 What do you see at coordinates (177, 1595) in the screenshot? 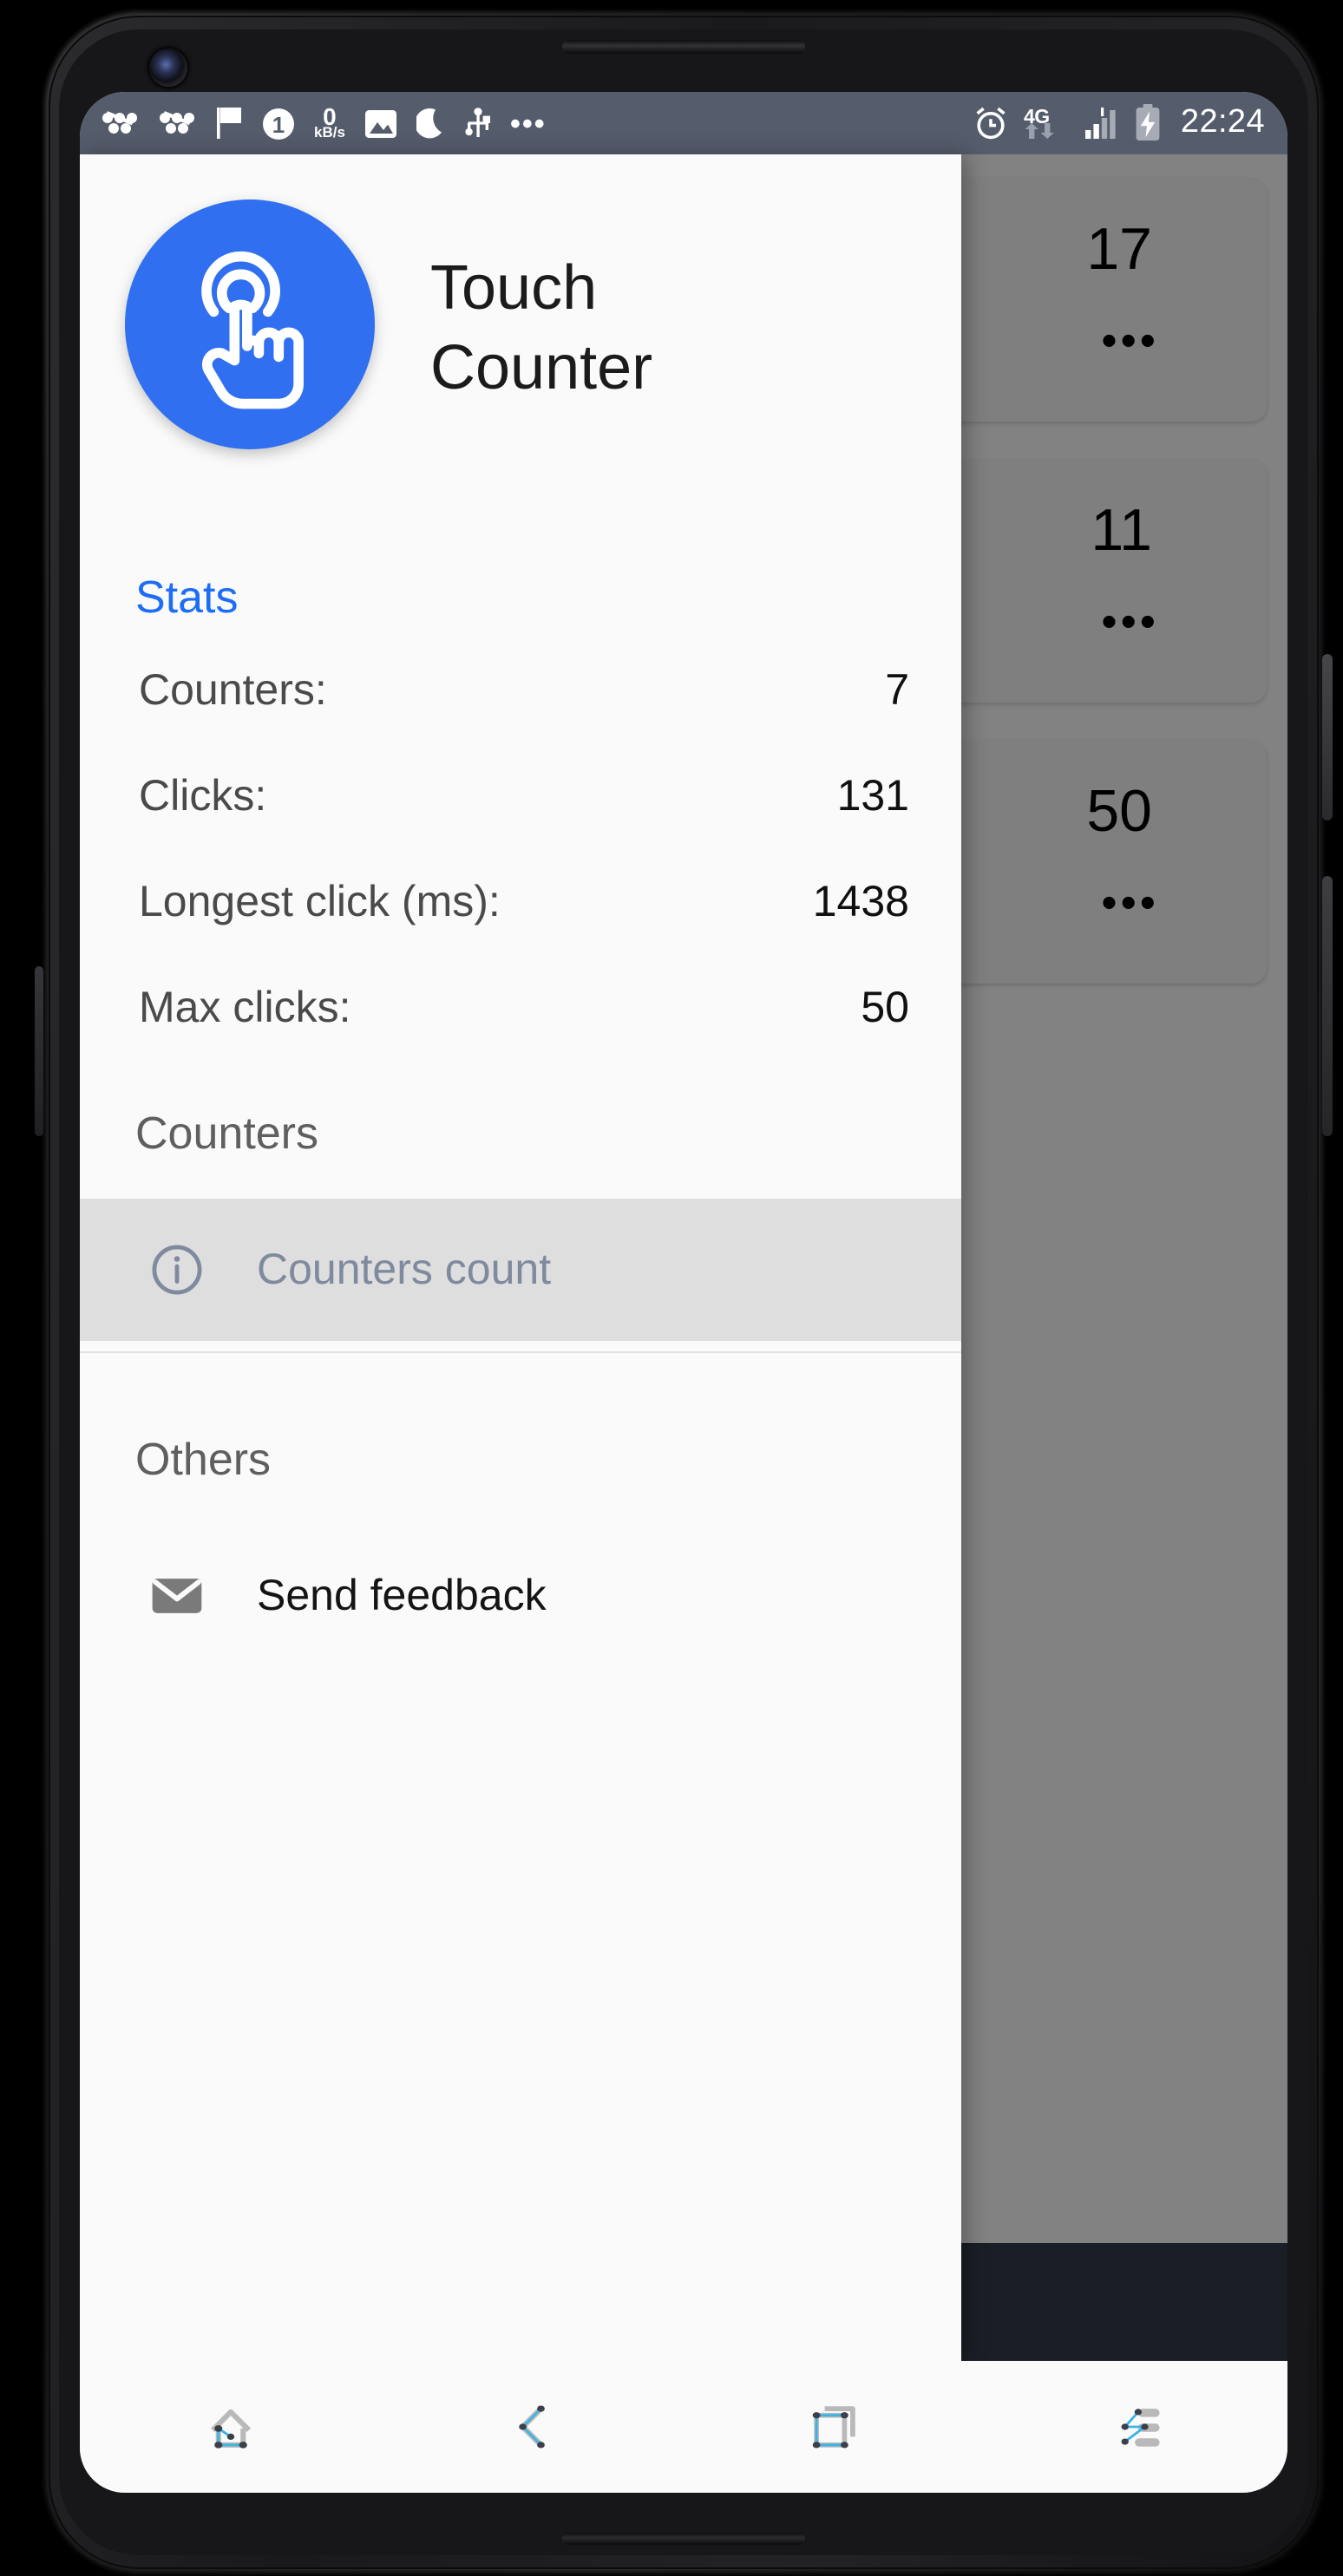
I see `envelope-icon` at bounding box center [177, 1595].